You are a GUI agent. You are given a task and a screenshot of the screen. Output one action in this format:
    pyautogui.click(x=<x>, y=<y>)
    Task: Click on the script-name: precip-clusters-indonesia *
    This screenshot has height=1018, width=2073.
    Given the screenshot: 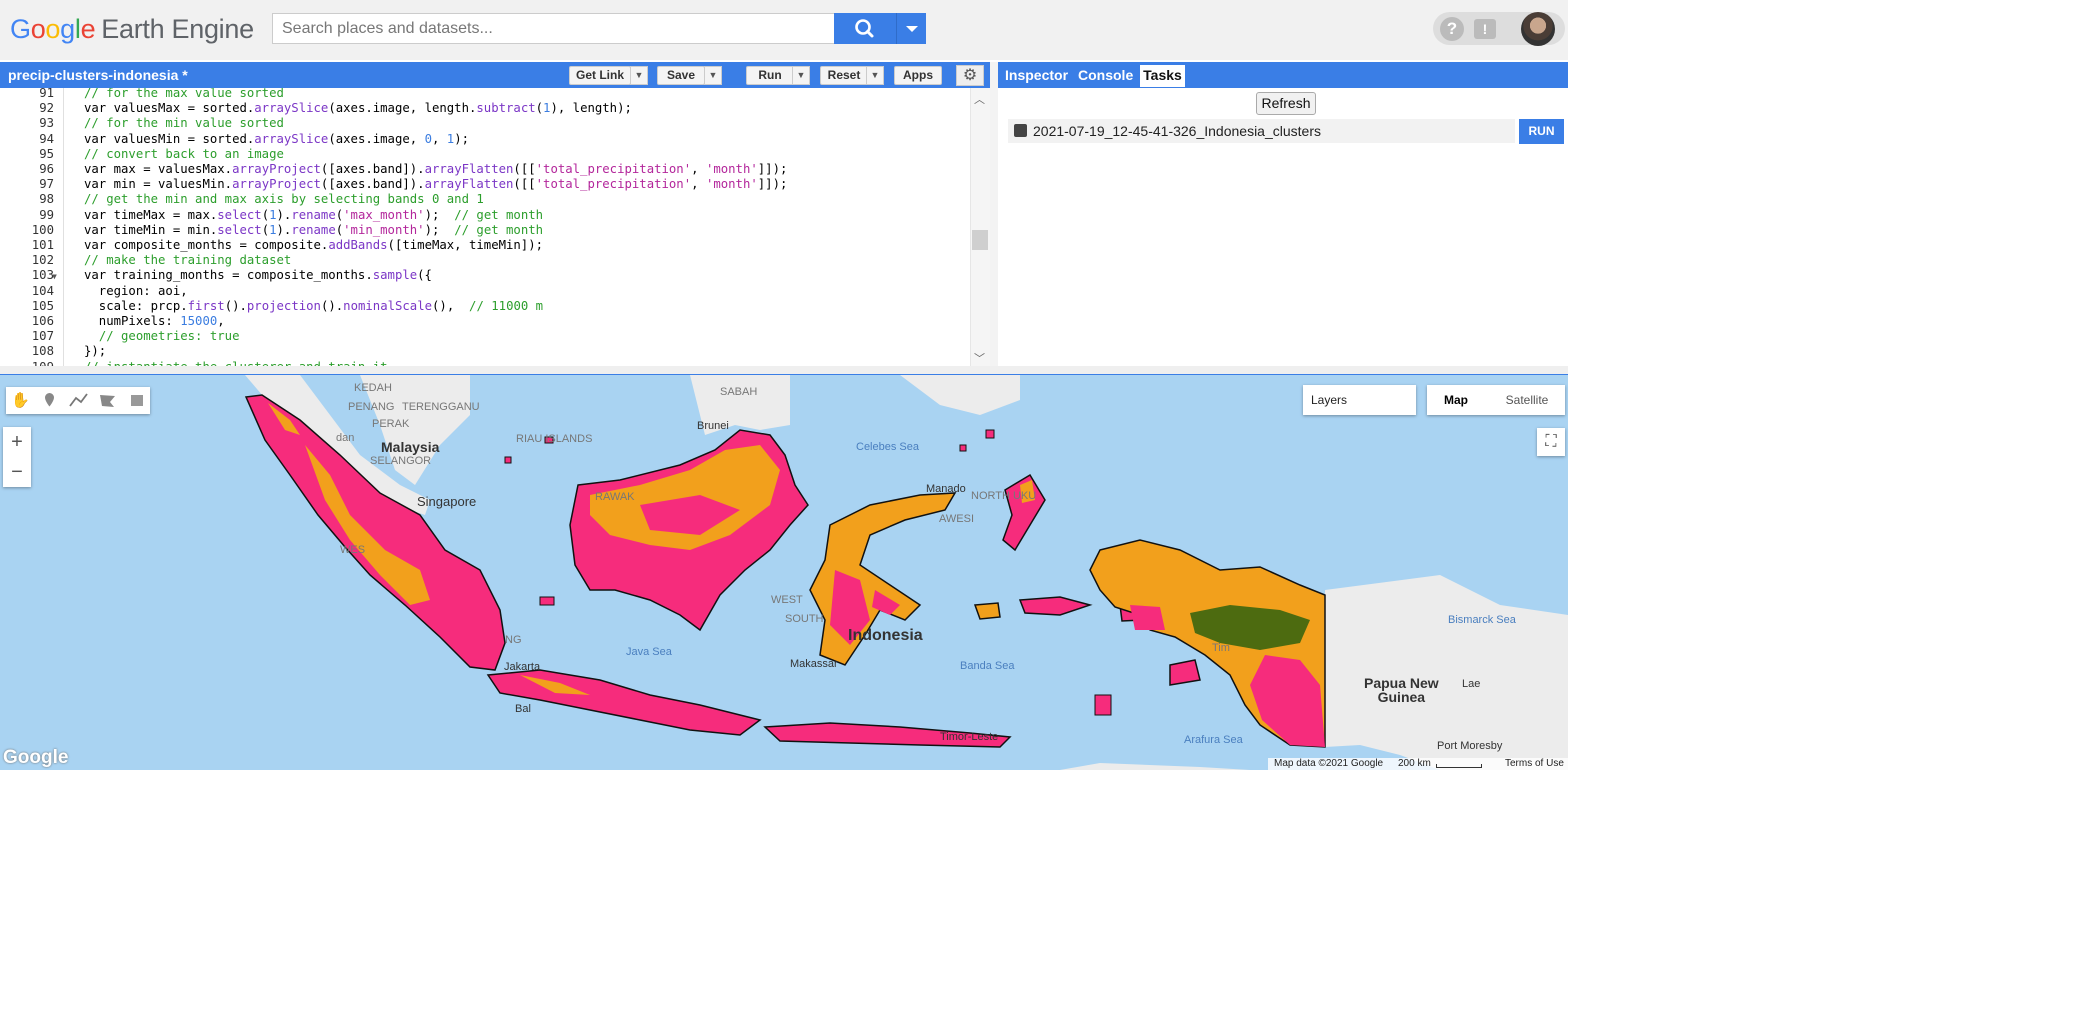 What is the action you would take?
    pyautogui.click(x=98, y=75)
    